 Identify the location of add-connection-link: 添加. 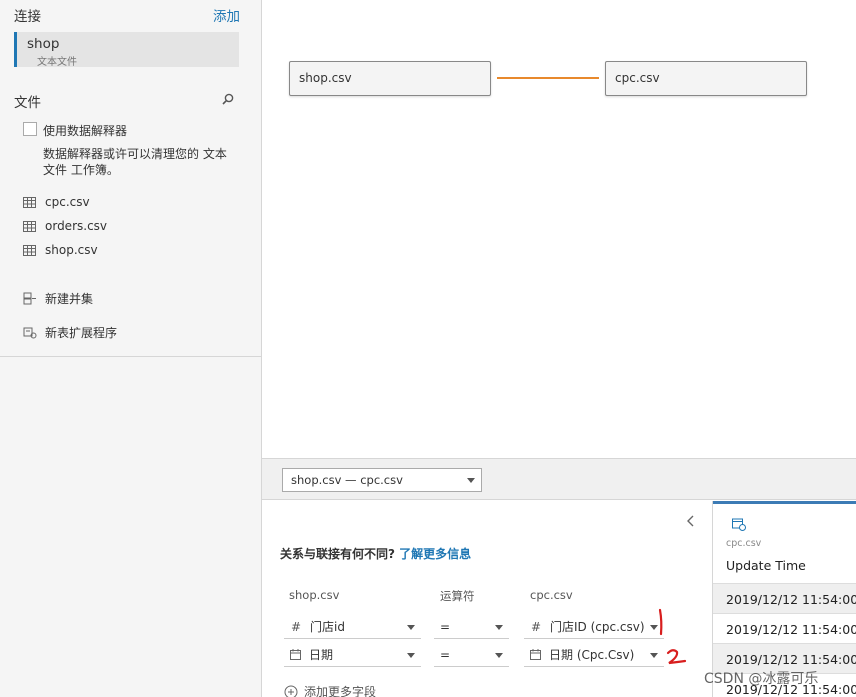
(226, 15).